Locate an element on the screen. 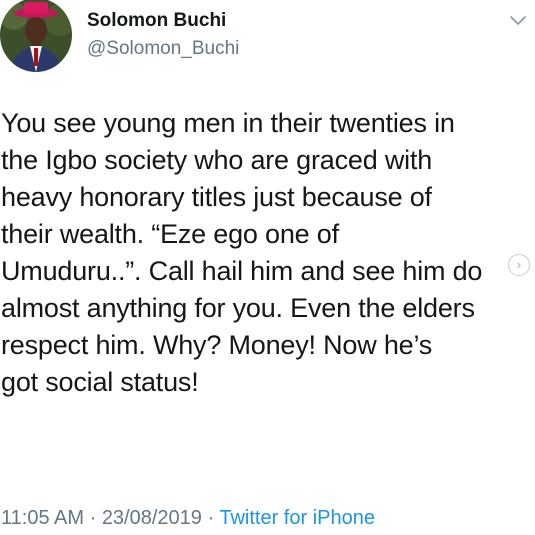 This screenshot has height=535, width=535. tweet-line: almost anything for you. Even the elders is located at coordinates (238, 308).